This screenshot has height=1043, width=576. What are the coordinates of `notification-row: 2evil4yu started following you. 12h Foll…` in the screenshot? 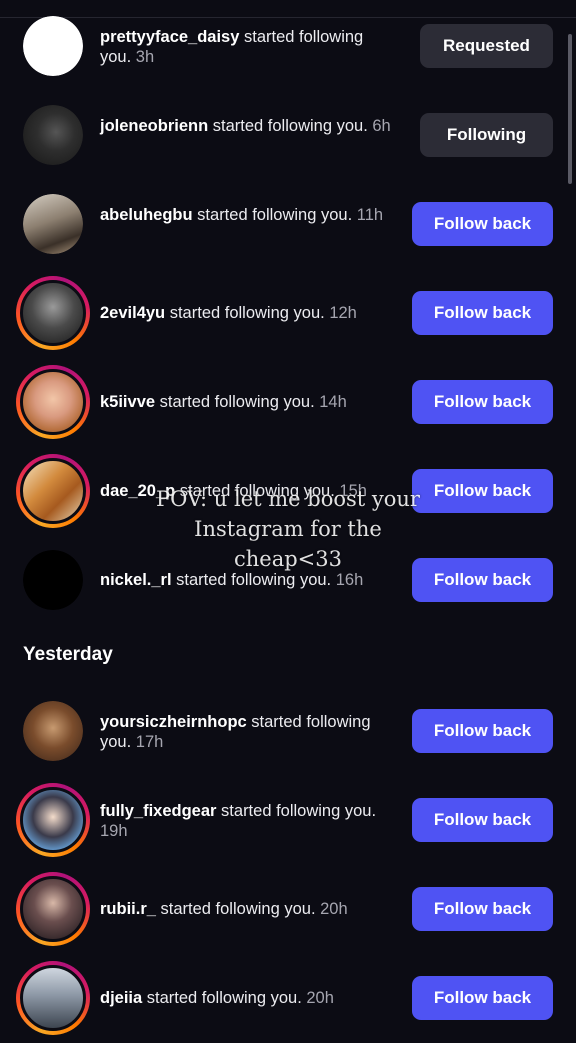 It's located at (288, 313).